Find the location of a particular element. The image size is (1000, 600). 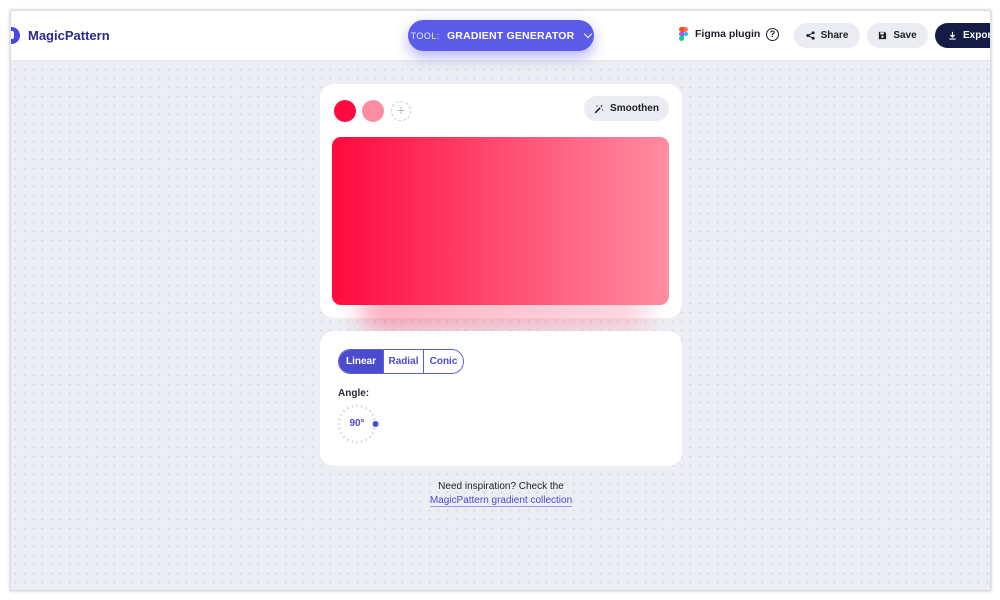

gradient-type-linear: Linear is located at coordinates (361, 361).